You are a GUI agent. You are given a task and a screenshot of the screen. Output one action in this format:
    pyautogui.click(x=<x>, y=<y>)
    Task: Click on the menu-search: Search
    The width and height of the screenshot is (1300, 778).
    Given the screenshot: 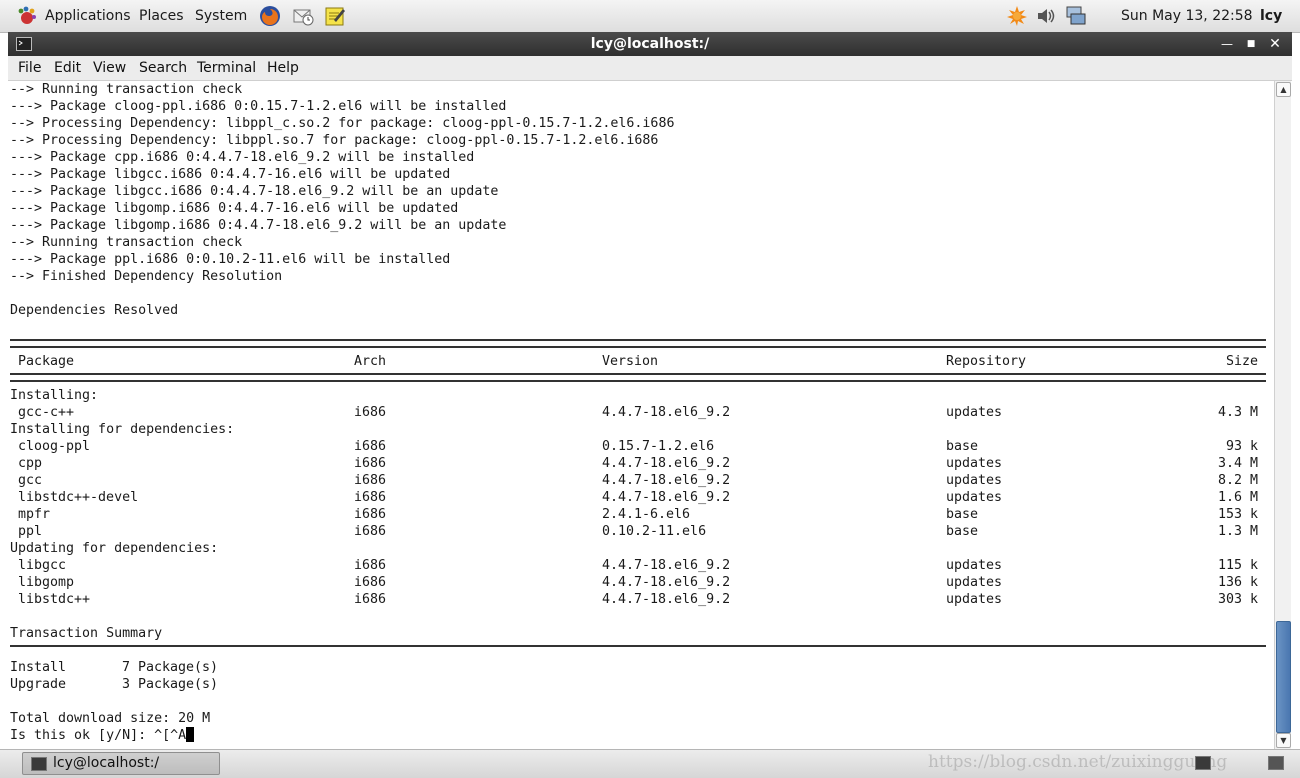 What is the action you would take?
    pyautogui.click(x=163, y=68)
    